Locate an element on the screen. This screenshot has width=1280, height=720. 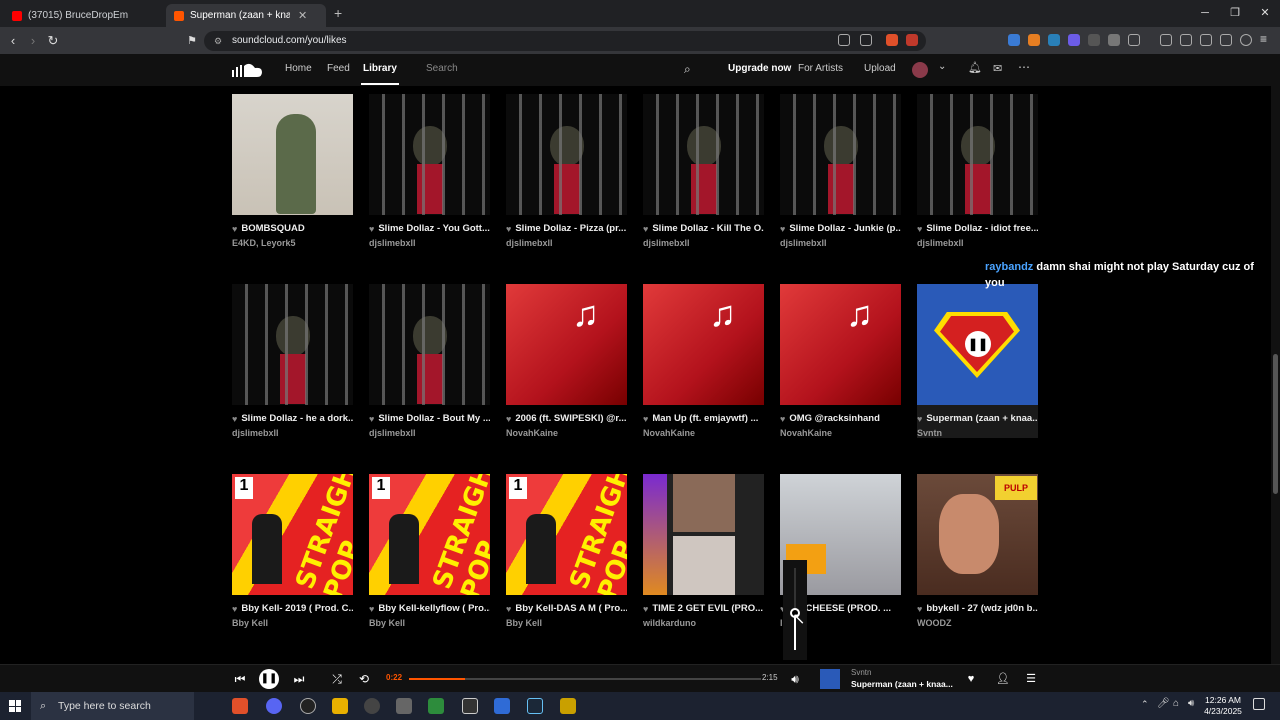
leo-icon is located at coordinates (1226, 40).